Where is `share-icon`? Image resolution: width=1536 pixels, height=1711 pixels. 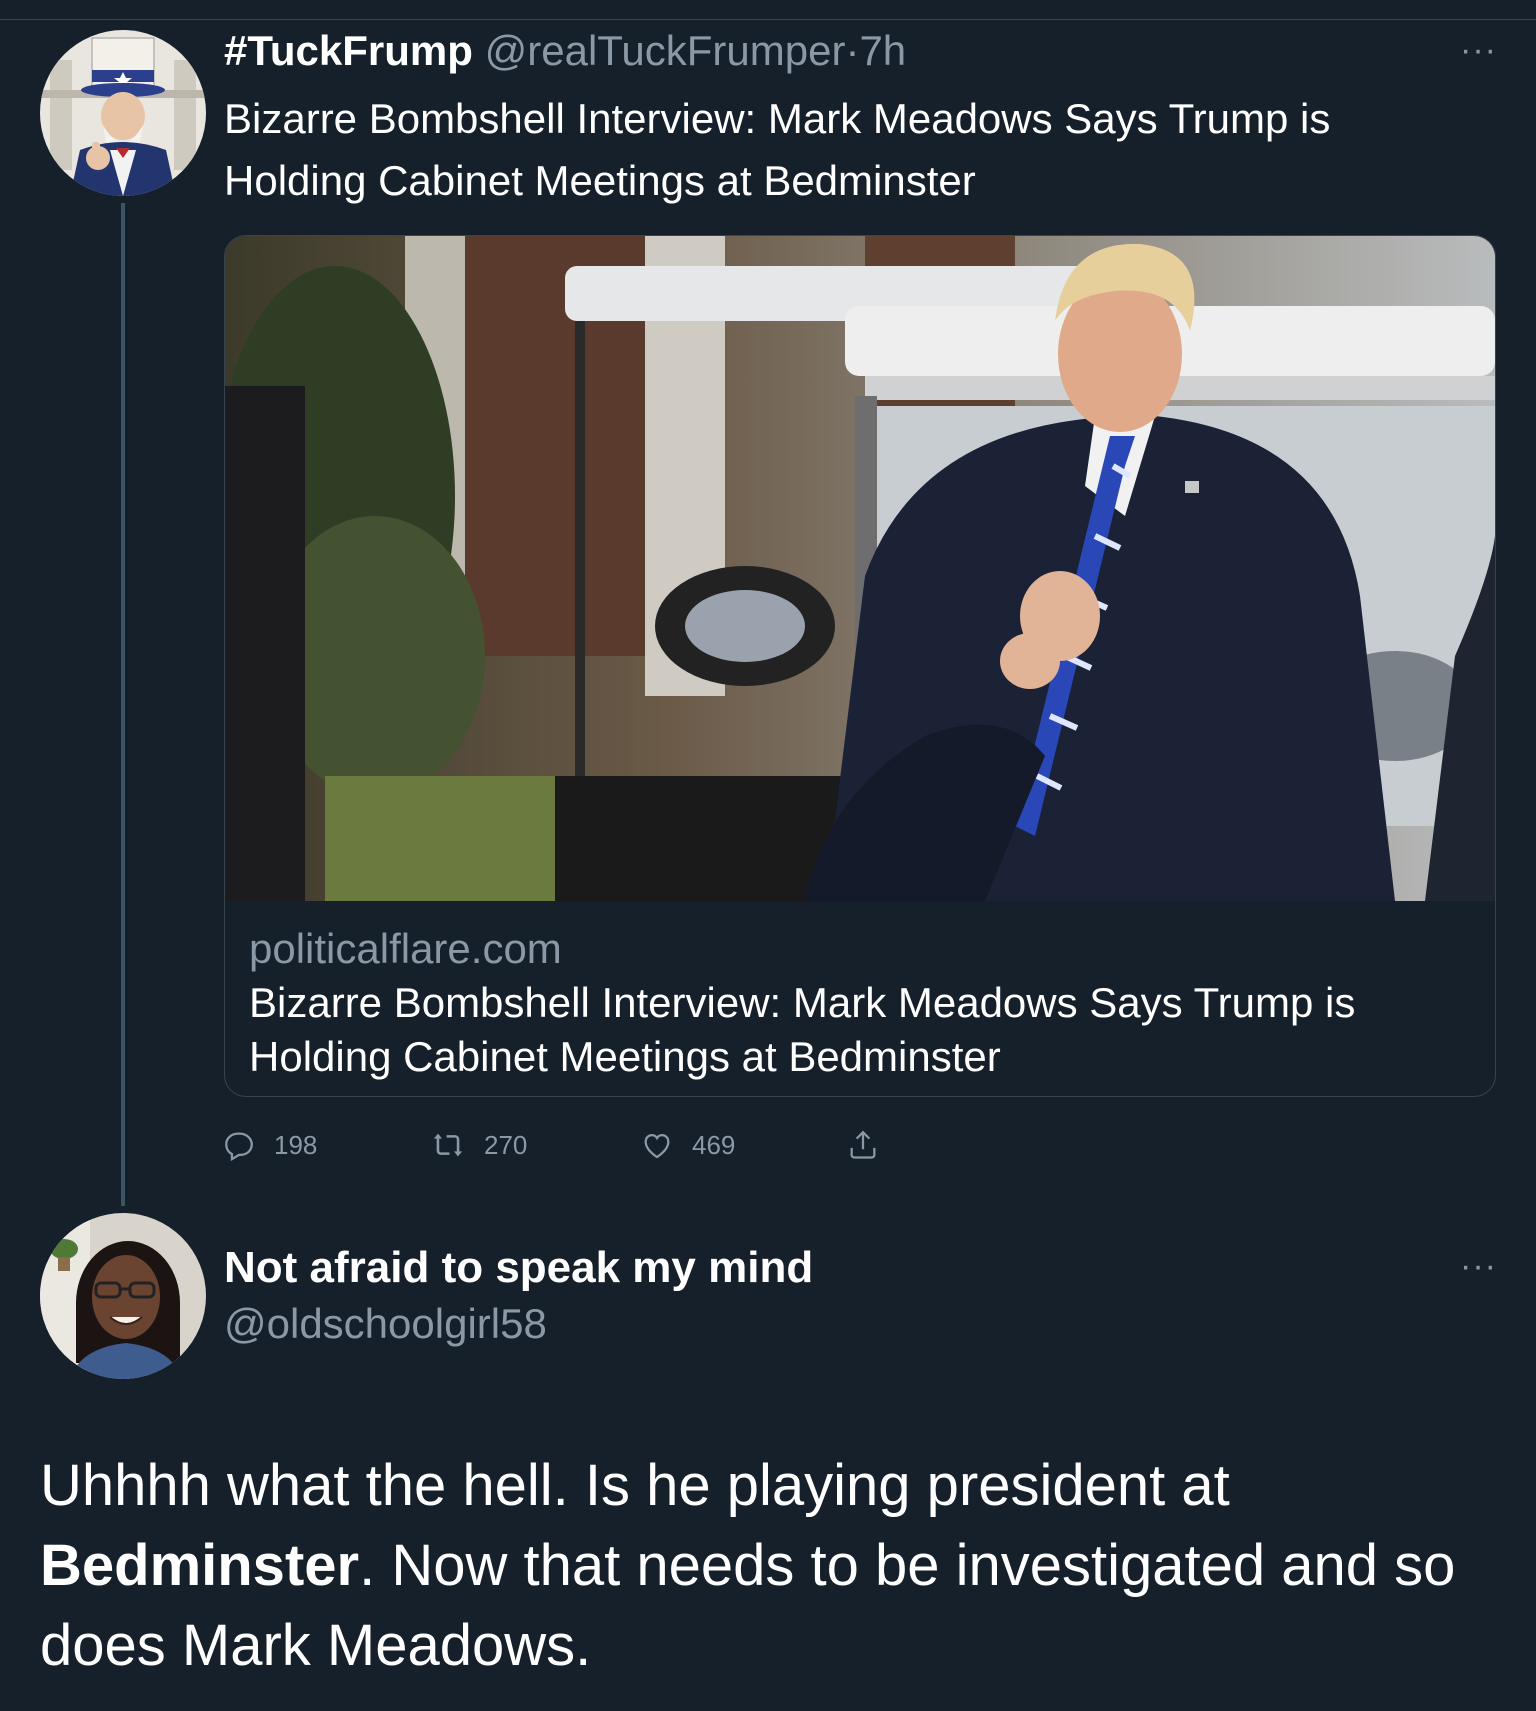 share-icon is located at coordinates (863, 1144).